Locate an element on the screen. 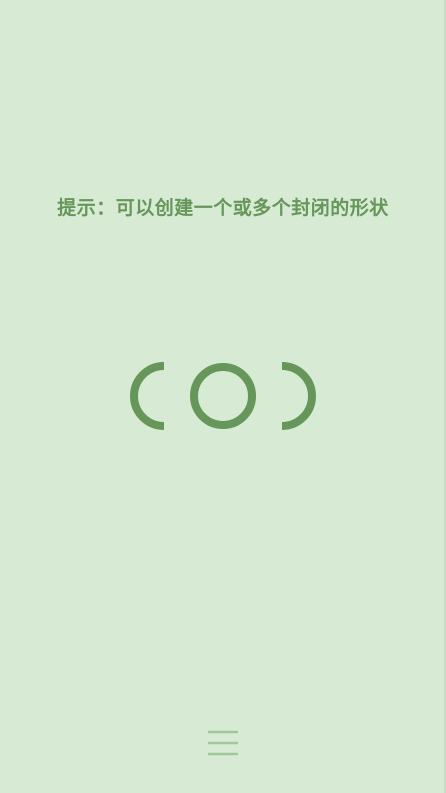 Image resolution: width=446 pixels, height=793 pixels. hamburger-menu-icon is located at coordinates (223, 743).